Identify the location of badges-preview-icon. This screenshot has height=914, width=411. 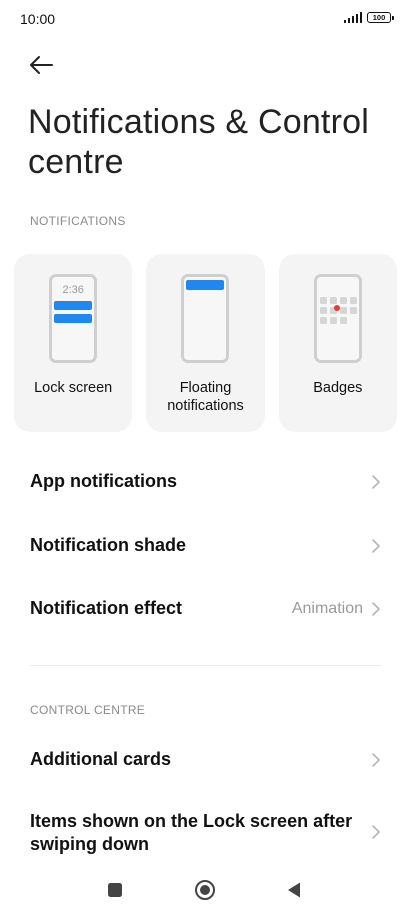
(337, 318).